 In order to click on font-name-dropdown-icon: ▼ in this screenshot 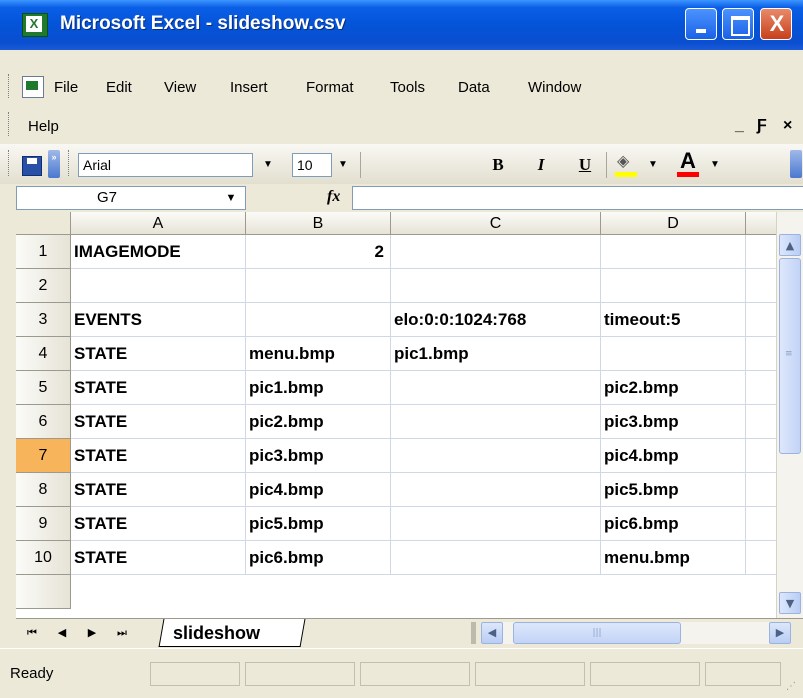, I will do `click(268, 165)`.